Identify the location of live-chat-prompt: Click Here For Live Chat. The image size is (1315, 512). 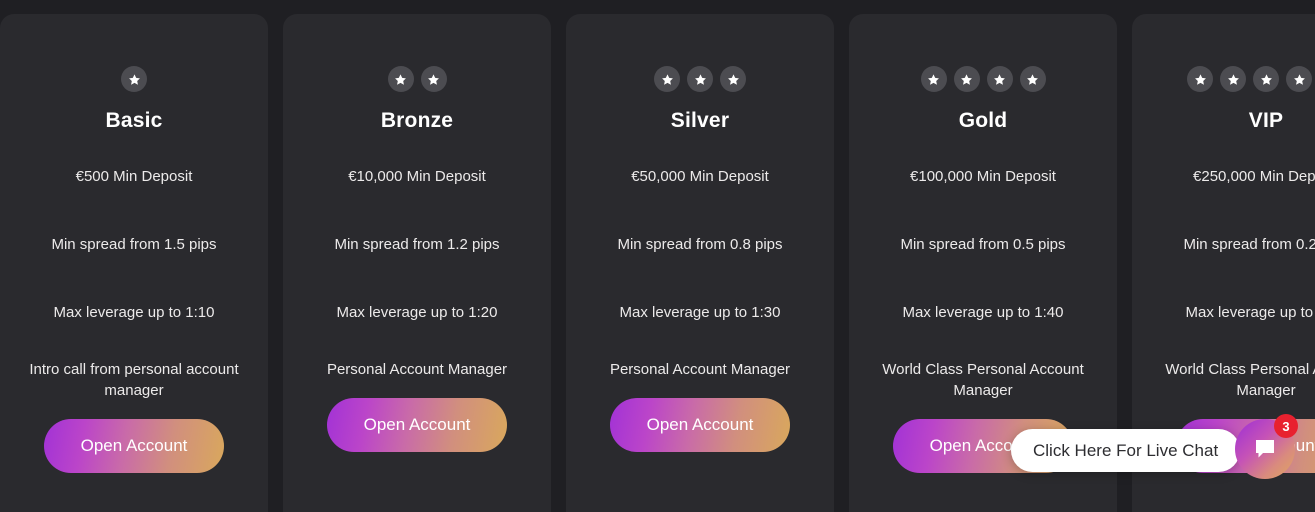
(1126, 450).